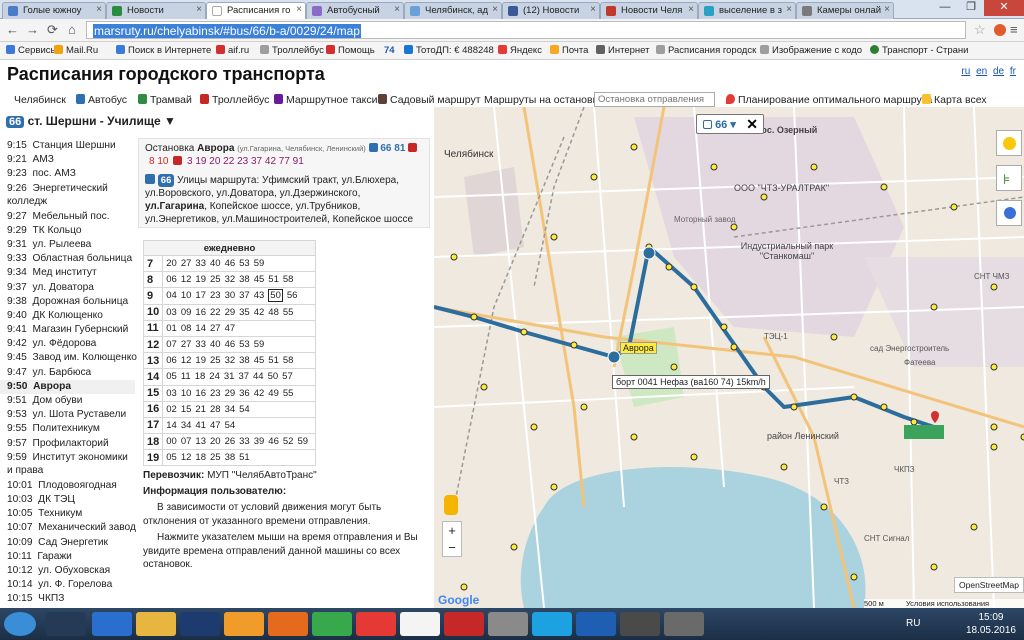 Image resolution: width=1024 pixels, height=640 pixels. Describe the element at coordinates (508, 624) in the screenshot. I see `app-icon` at that location.